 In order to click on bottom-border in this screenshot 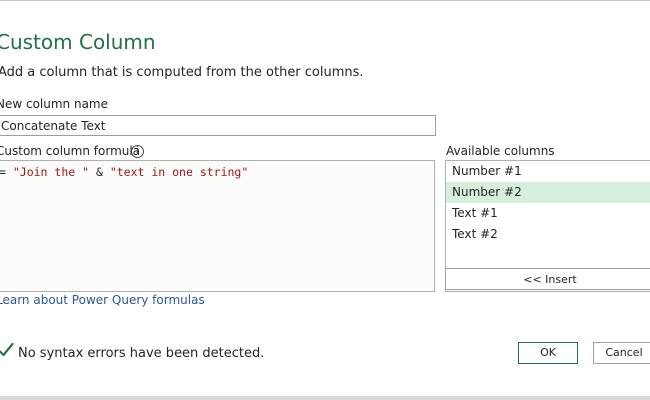, I will do `click(325, 398)`.